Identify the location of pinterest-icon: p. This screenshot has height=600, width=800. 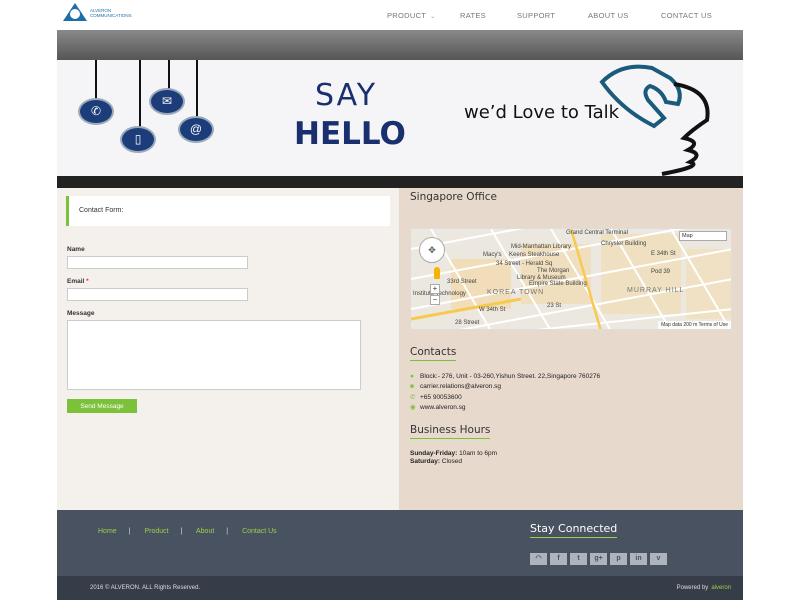
(618, 559).